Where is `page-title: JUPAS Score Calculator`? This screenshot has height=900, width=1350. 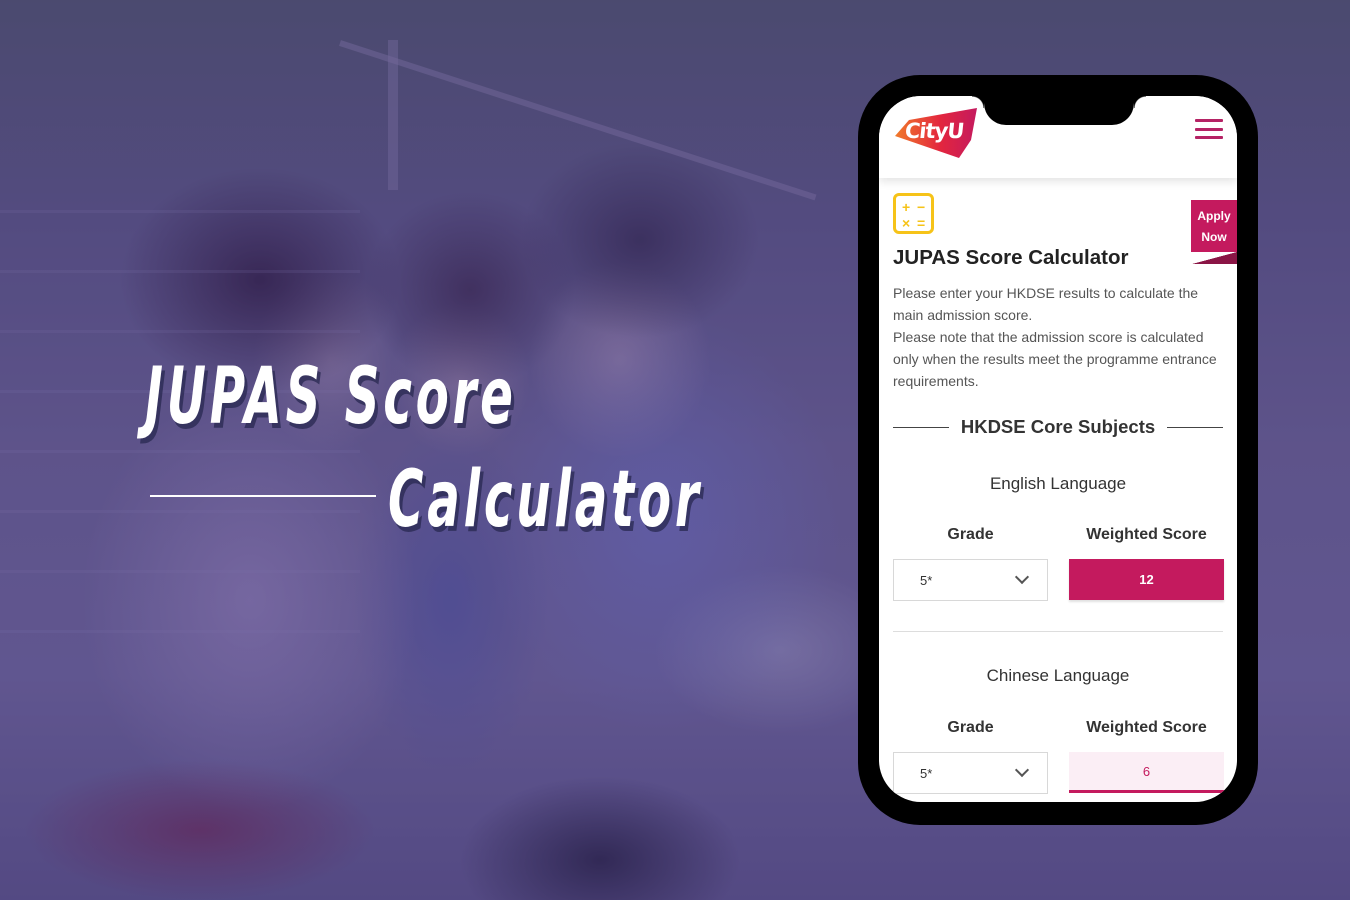 page-title: JUPAS Score Calculator is located at coordinates (1011, 257).